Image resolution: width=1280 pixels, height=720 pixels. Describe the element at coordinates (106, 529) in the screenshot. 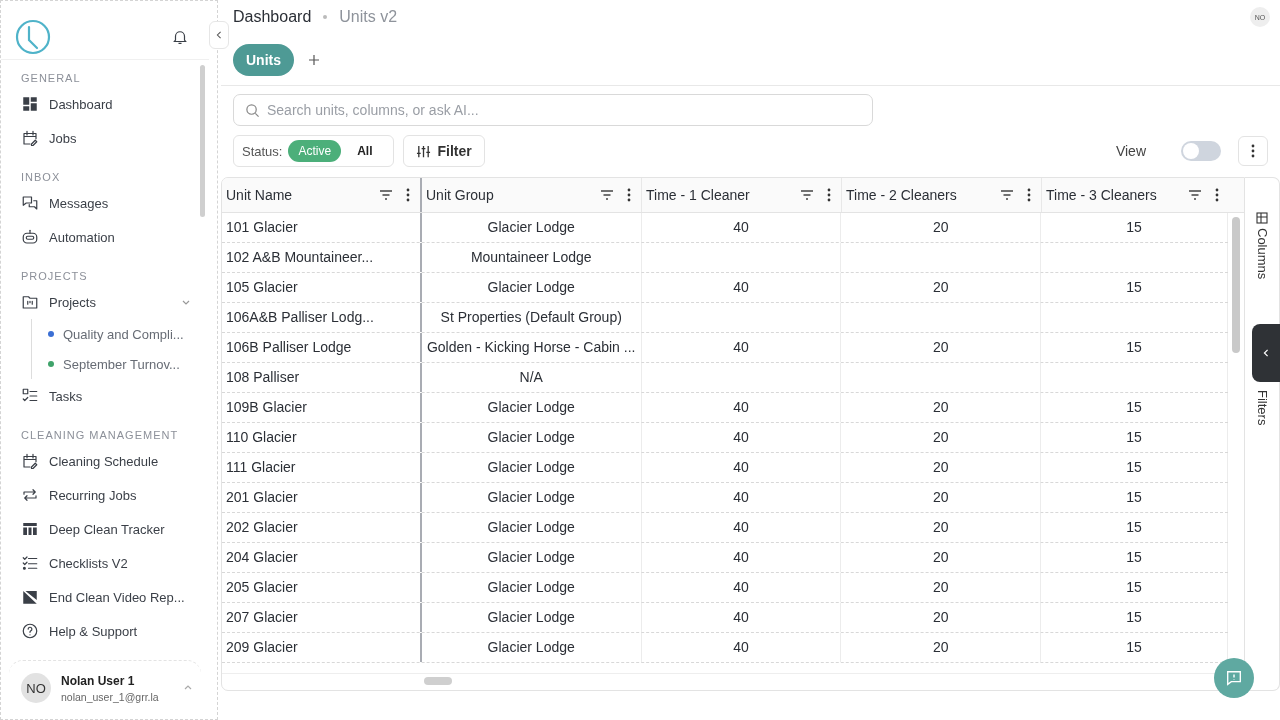

I see `nav-item: Deep Clean Tracker` at that location.